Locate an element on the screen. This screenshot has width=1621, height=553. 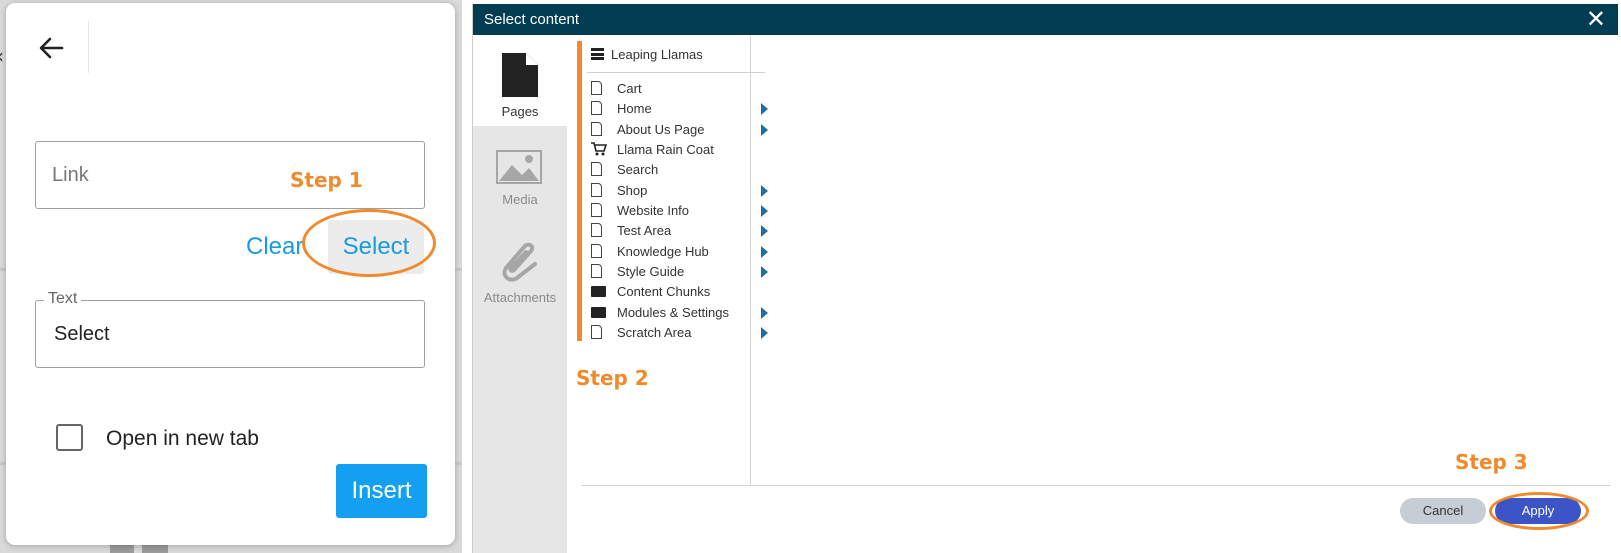
step-1-highlight-ring is located at coordinates (369, 243).